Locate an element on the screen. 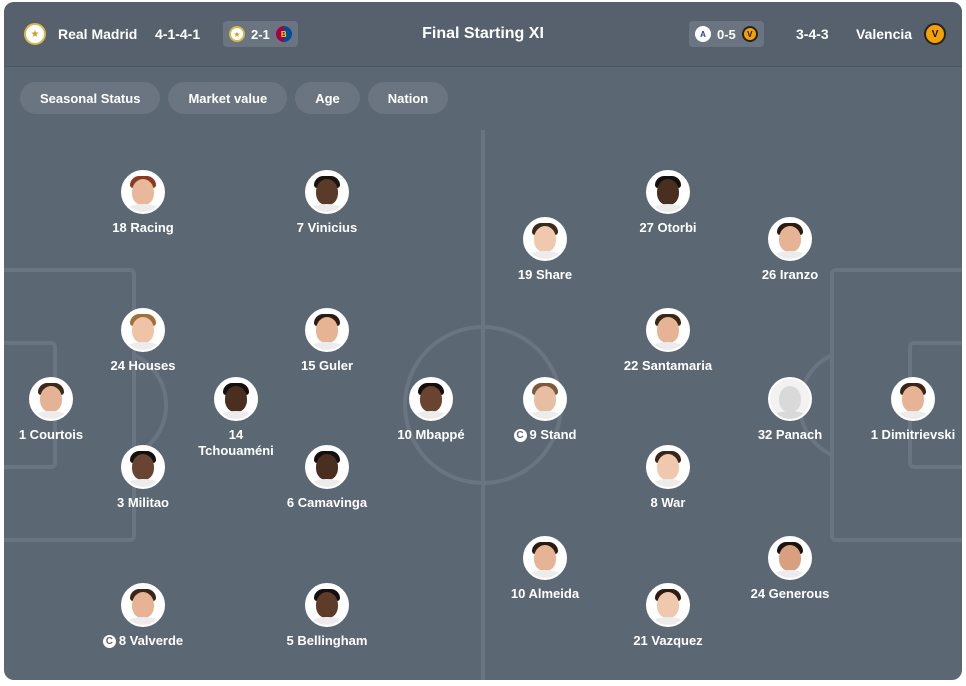 This screenshot has height=686, width=966. player-away-7: 8 War is located at coordinates (668, 478).